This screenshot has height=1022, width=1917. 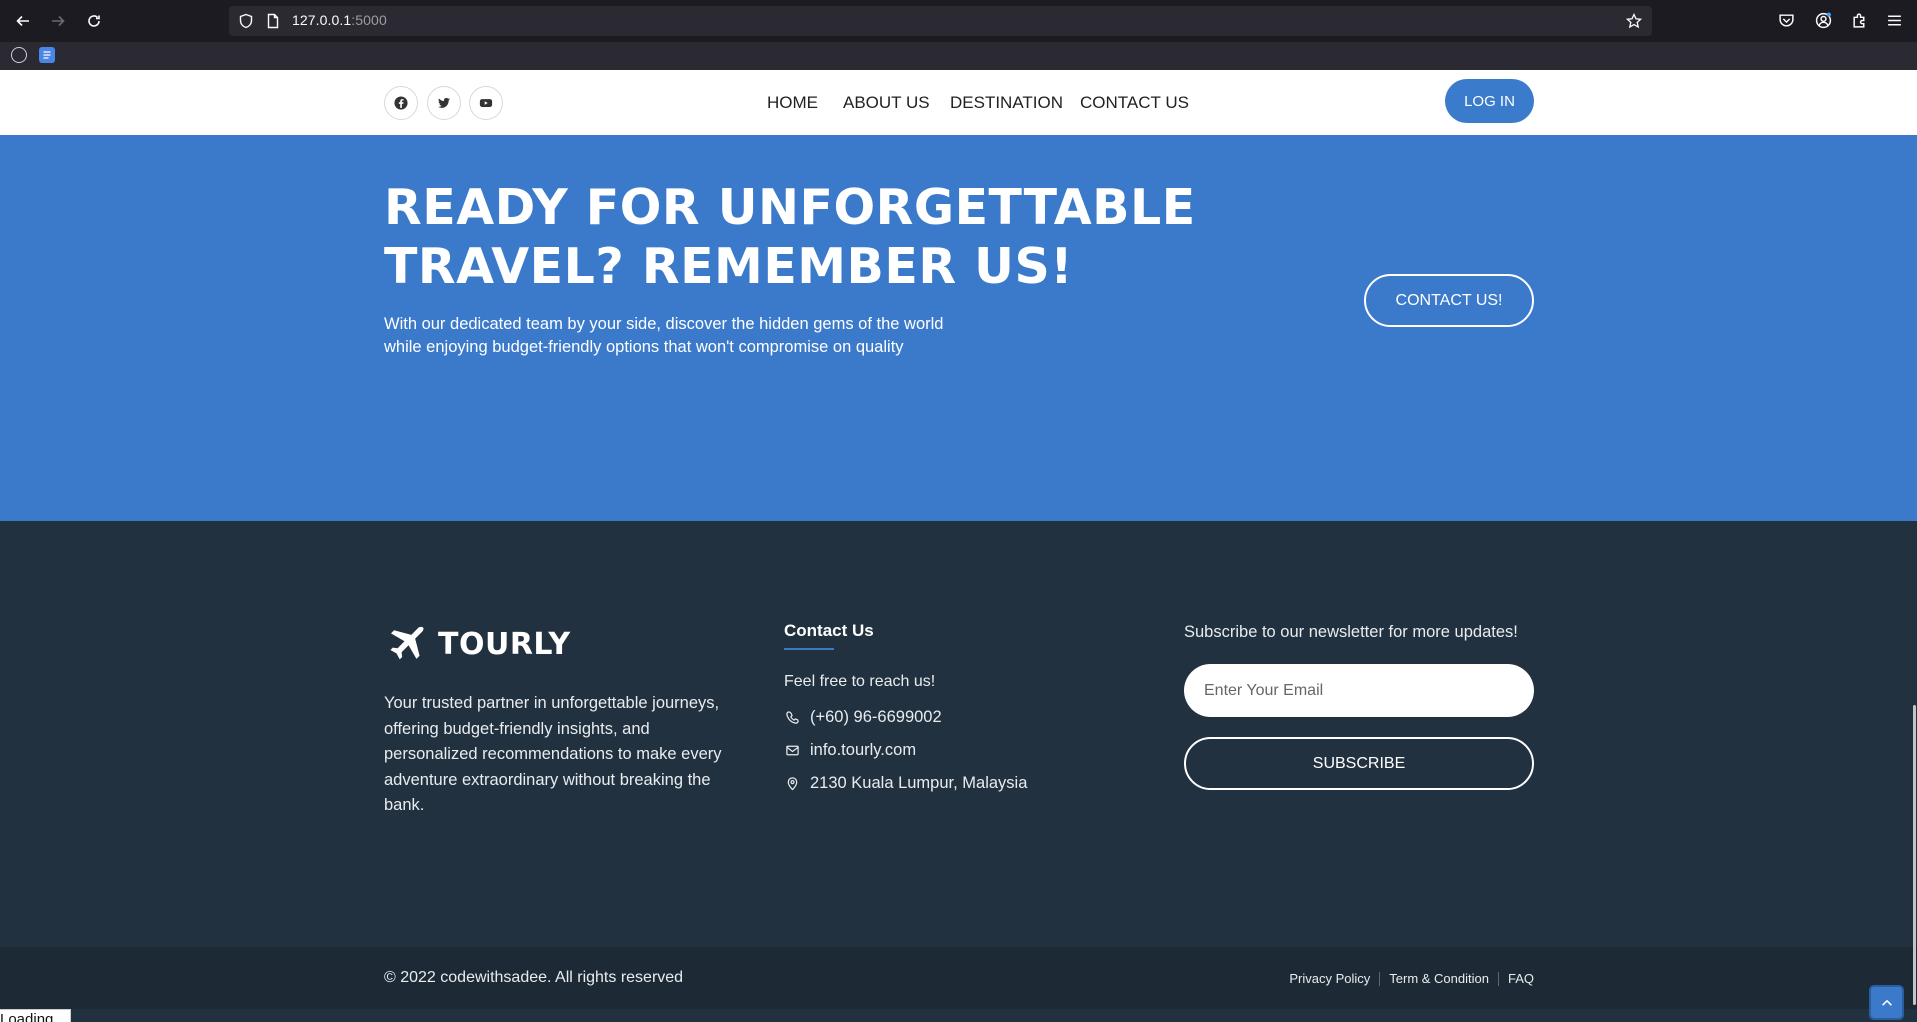 What do you see at coordinates (1823, 20) in the screenshot?
I see `account-icon` at bounding box center [1823, 20].